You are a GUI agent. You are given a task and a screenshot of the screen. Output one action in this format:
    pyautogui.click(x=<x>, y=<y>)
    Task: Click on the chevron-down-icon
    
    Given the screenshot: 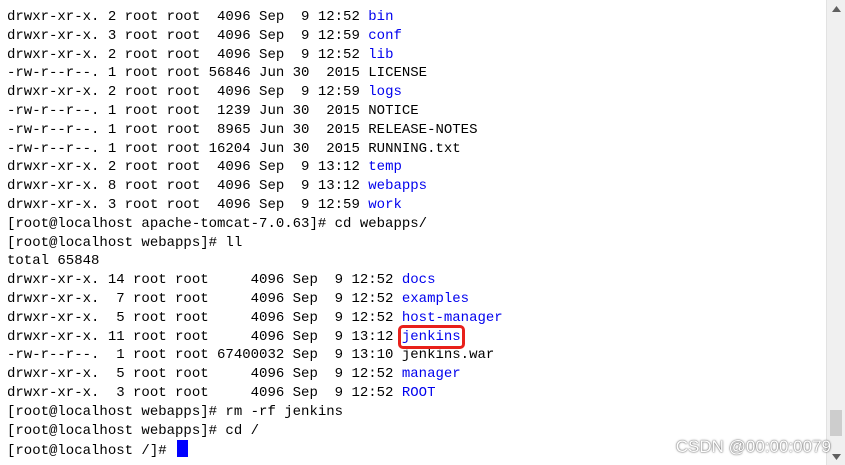 What is the action you would take?
    pyautogui.click(x=836, y=456)
    